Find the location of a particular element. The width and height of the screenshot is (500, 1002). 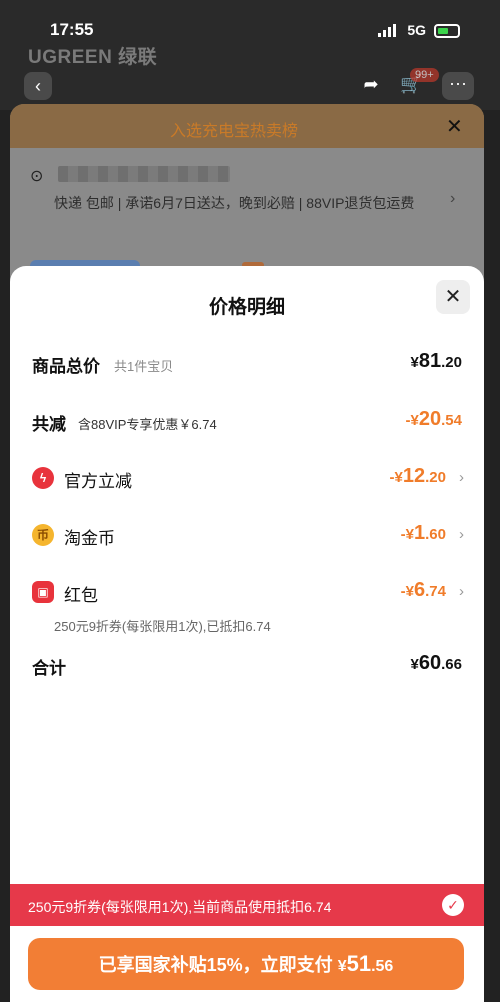

reduction-row: 共减 含88VIP专享优惠￥6.74 -¥20.54 is located at coordinates (247, 422).